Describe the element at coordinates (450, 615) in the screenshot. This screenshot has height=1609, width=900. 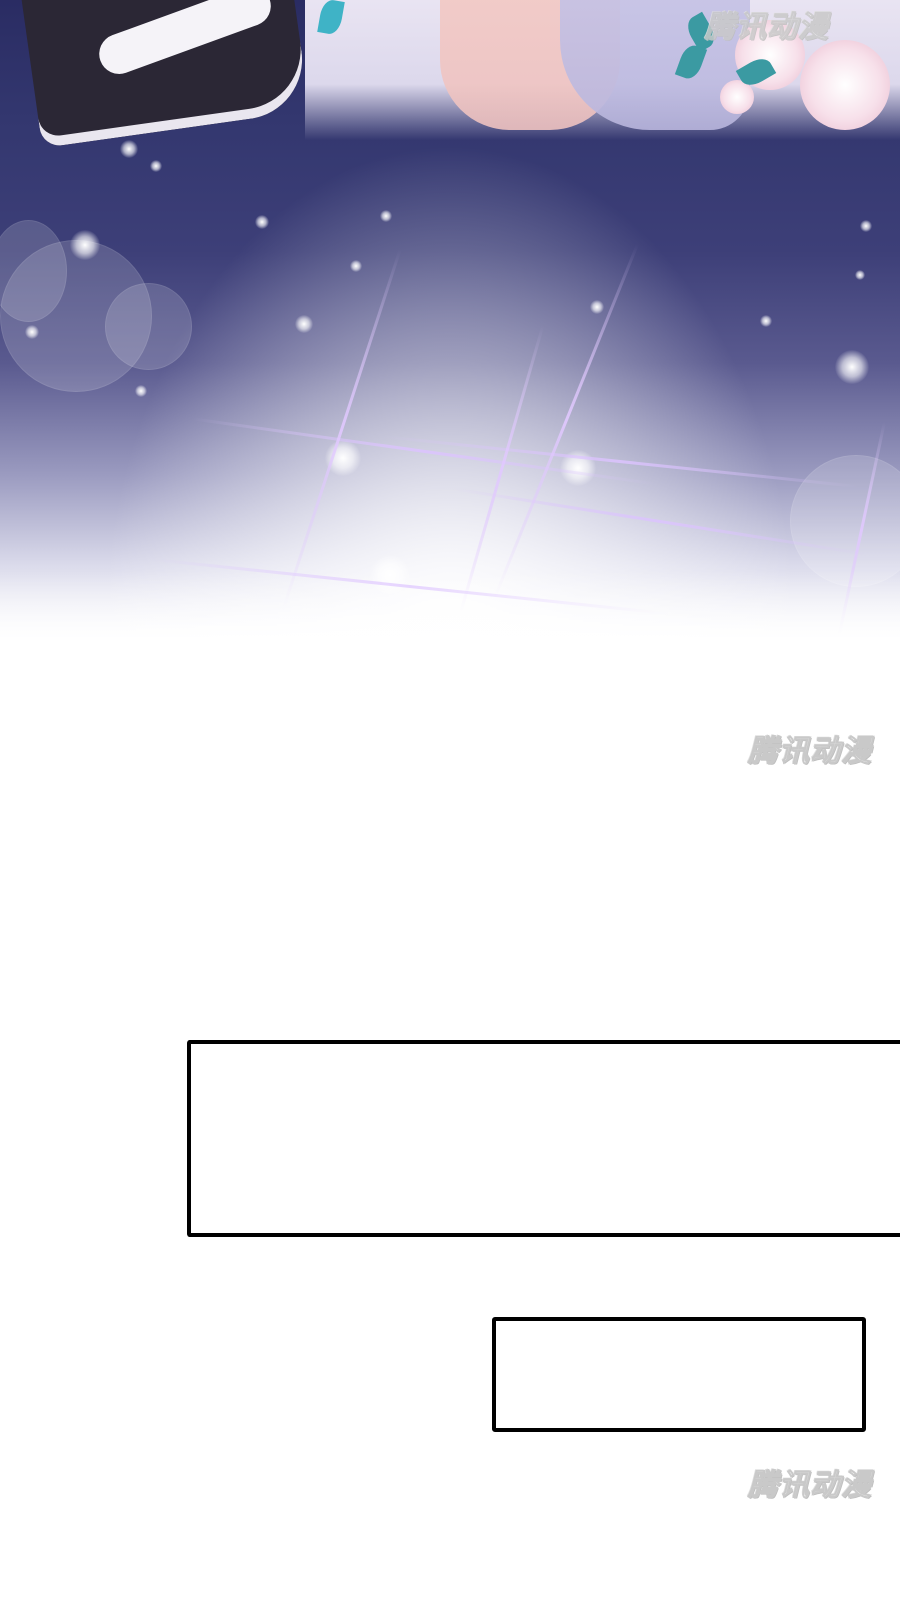
I see `panel-fade` at that location.